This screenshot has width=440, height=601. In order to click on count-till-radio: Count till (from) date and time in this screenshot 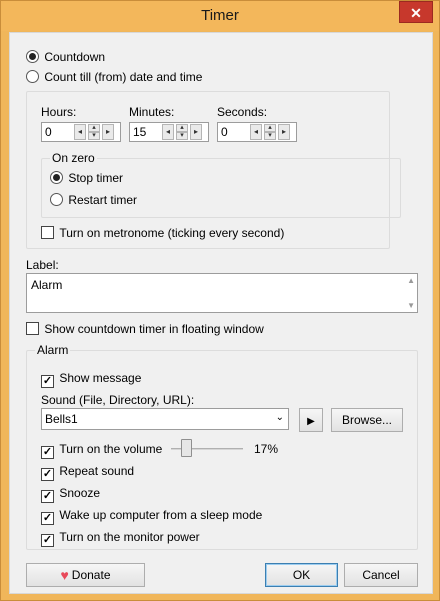, I will do `click(114, 77)`.